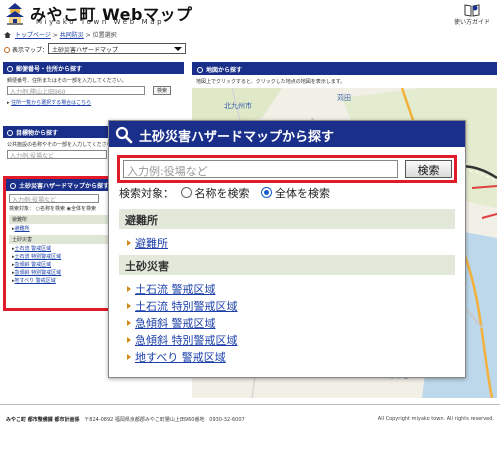 This screenshot has height=450, width=500. I want to click on popup-item-link: 地すべり 警戒区域, so click(180, 357).